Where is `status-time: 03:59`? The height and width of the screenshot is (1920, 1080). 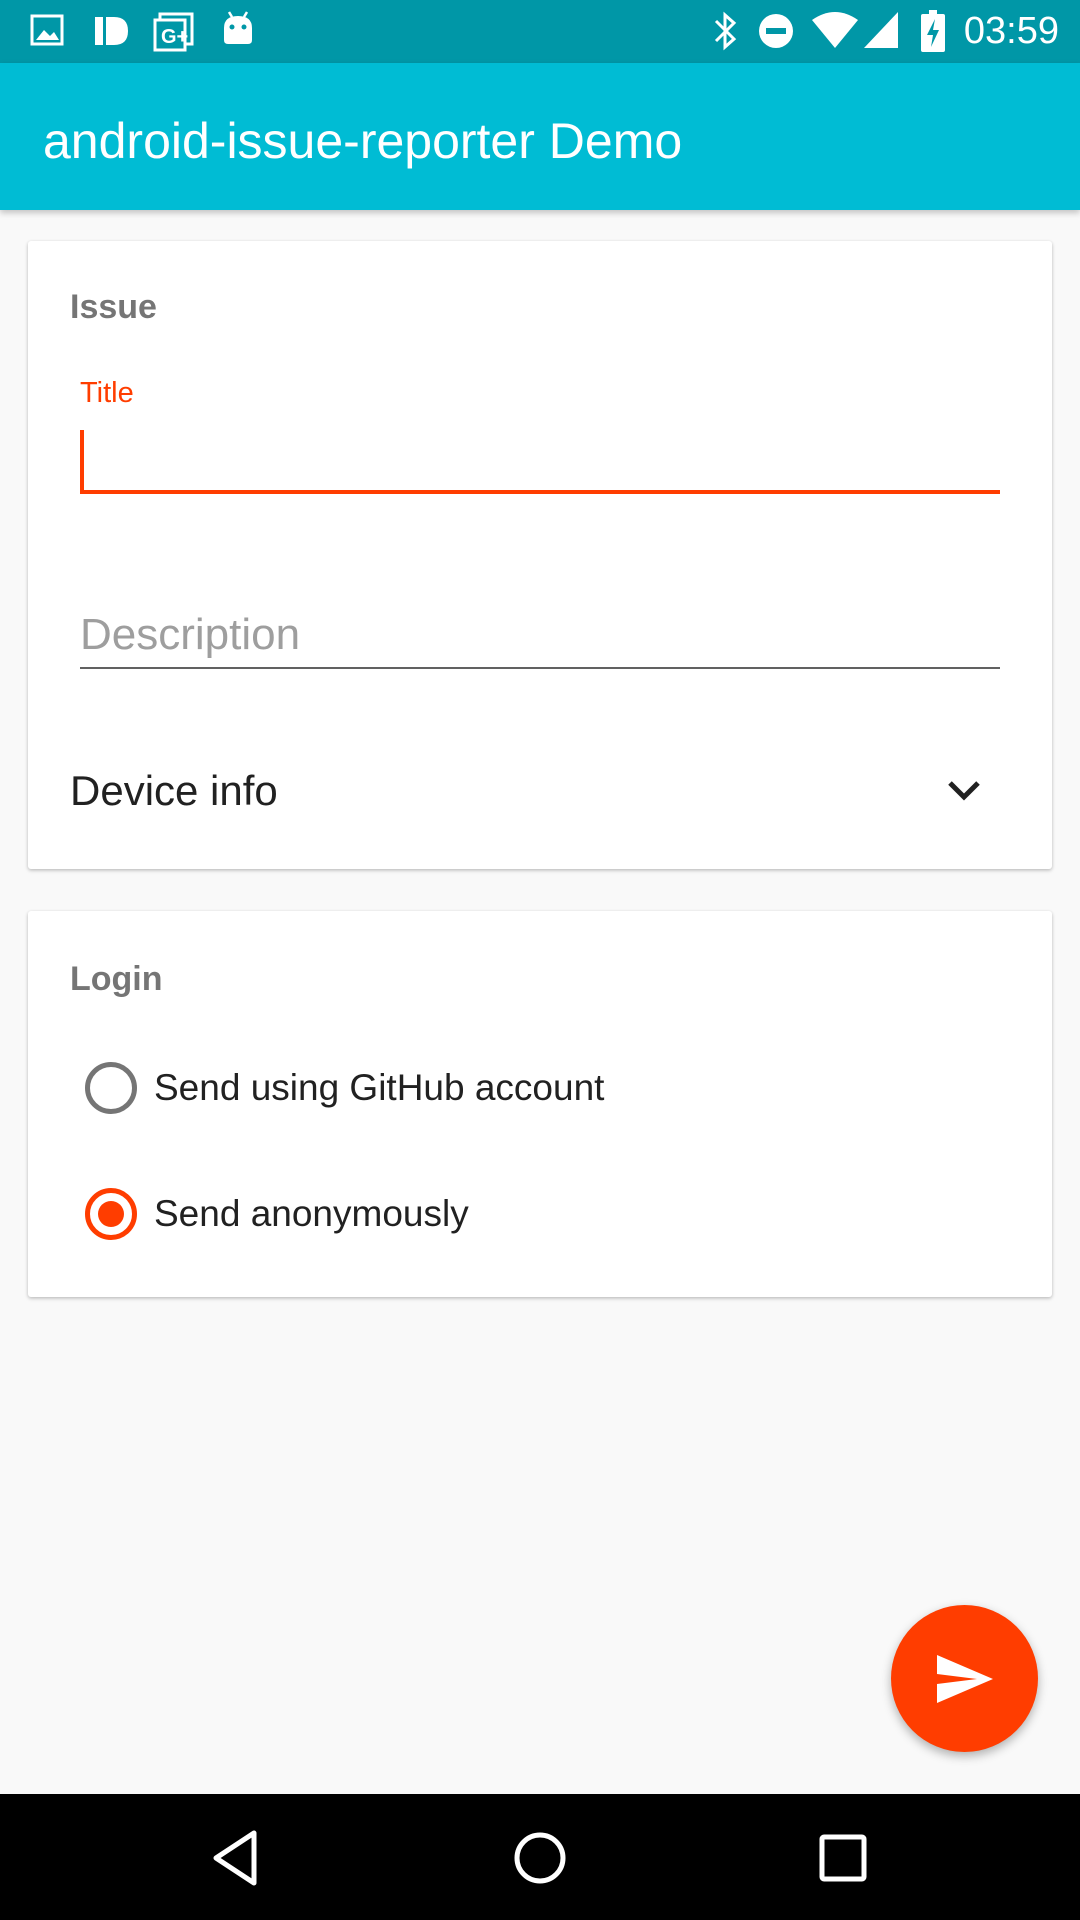 status-time: 03:59 is located at coordinates (1011, 31).